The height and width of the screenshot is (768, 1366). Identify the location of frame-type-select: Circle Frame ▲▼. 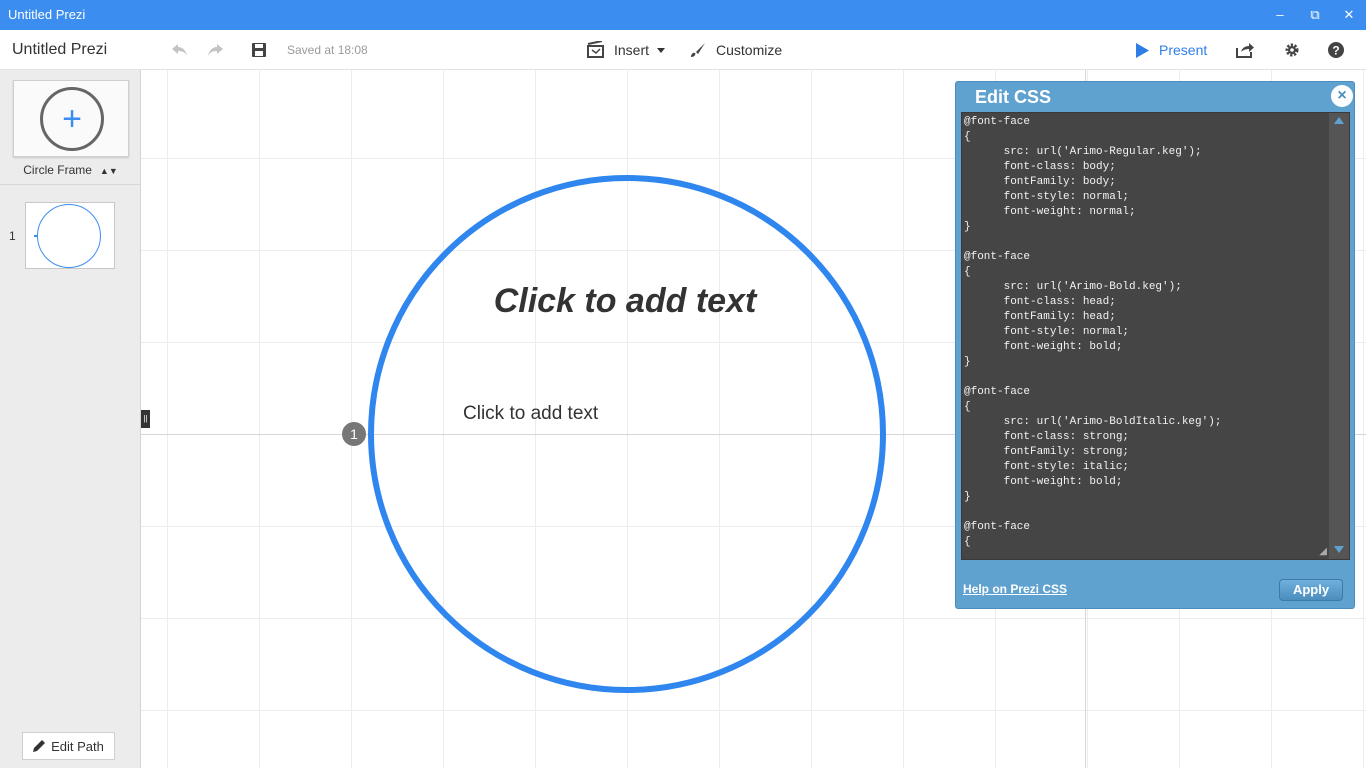
(70, 170).